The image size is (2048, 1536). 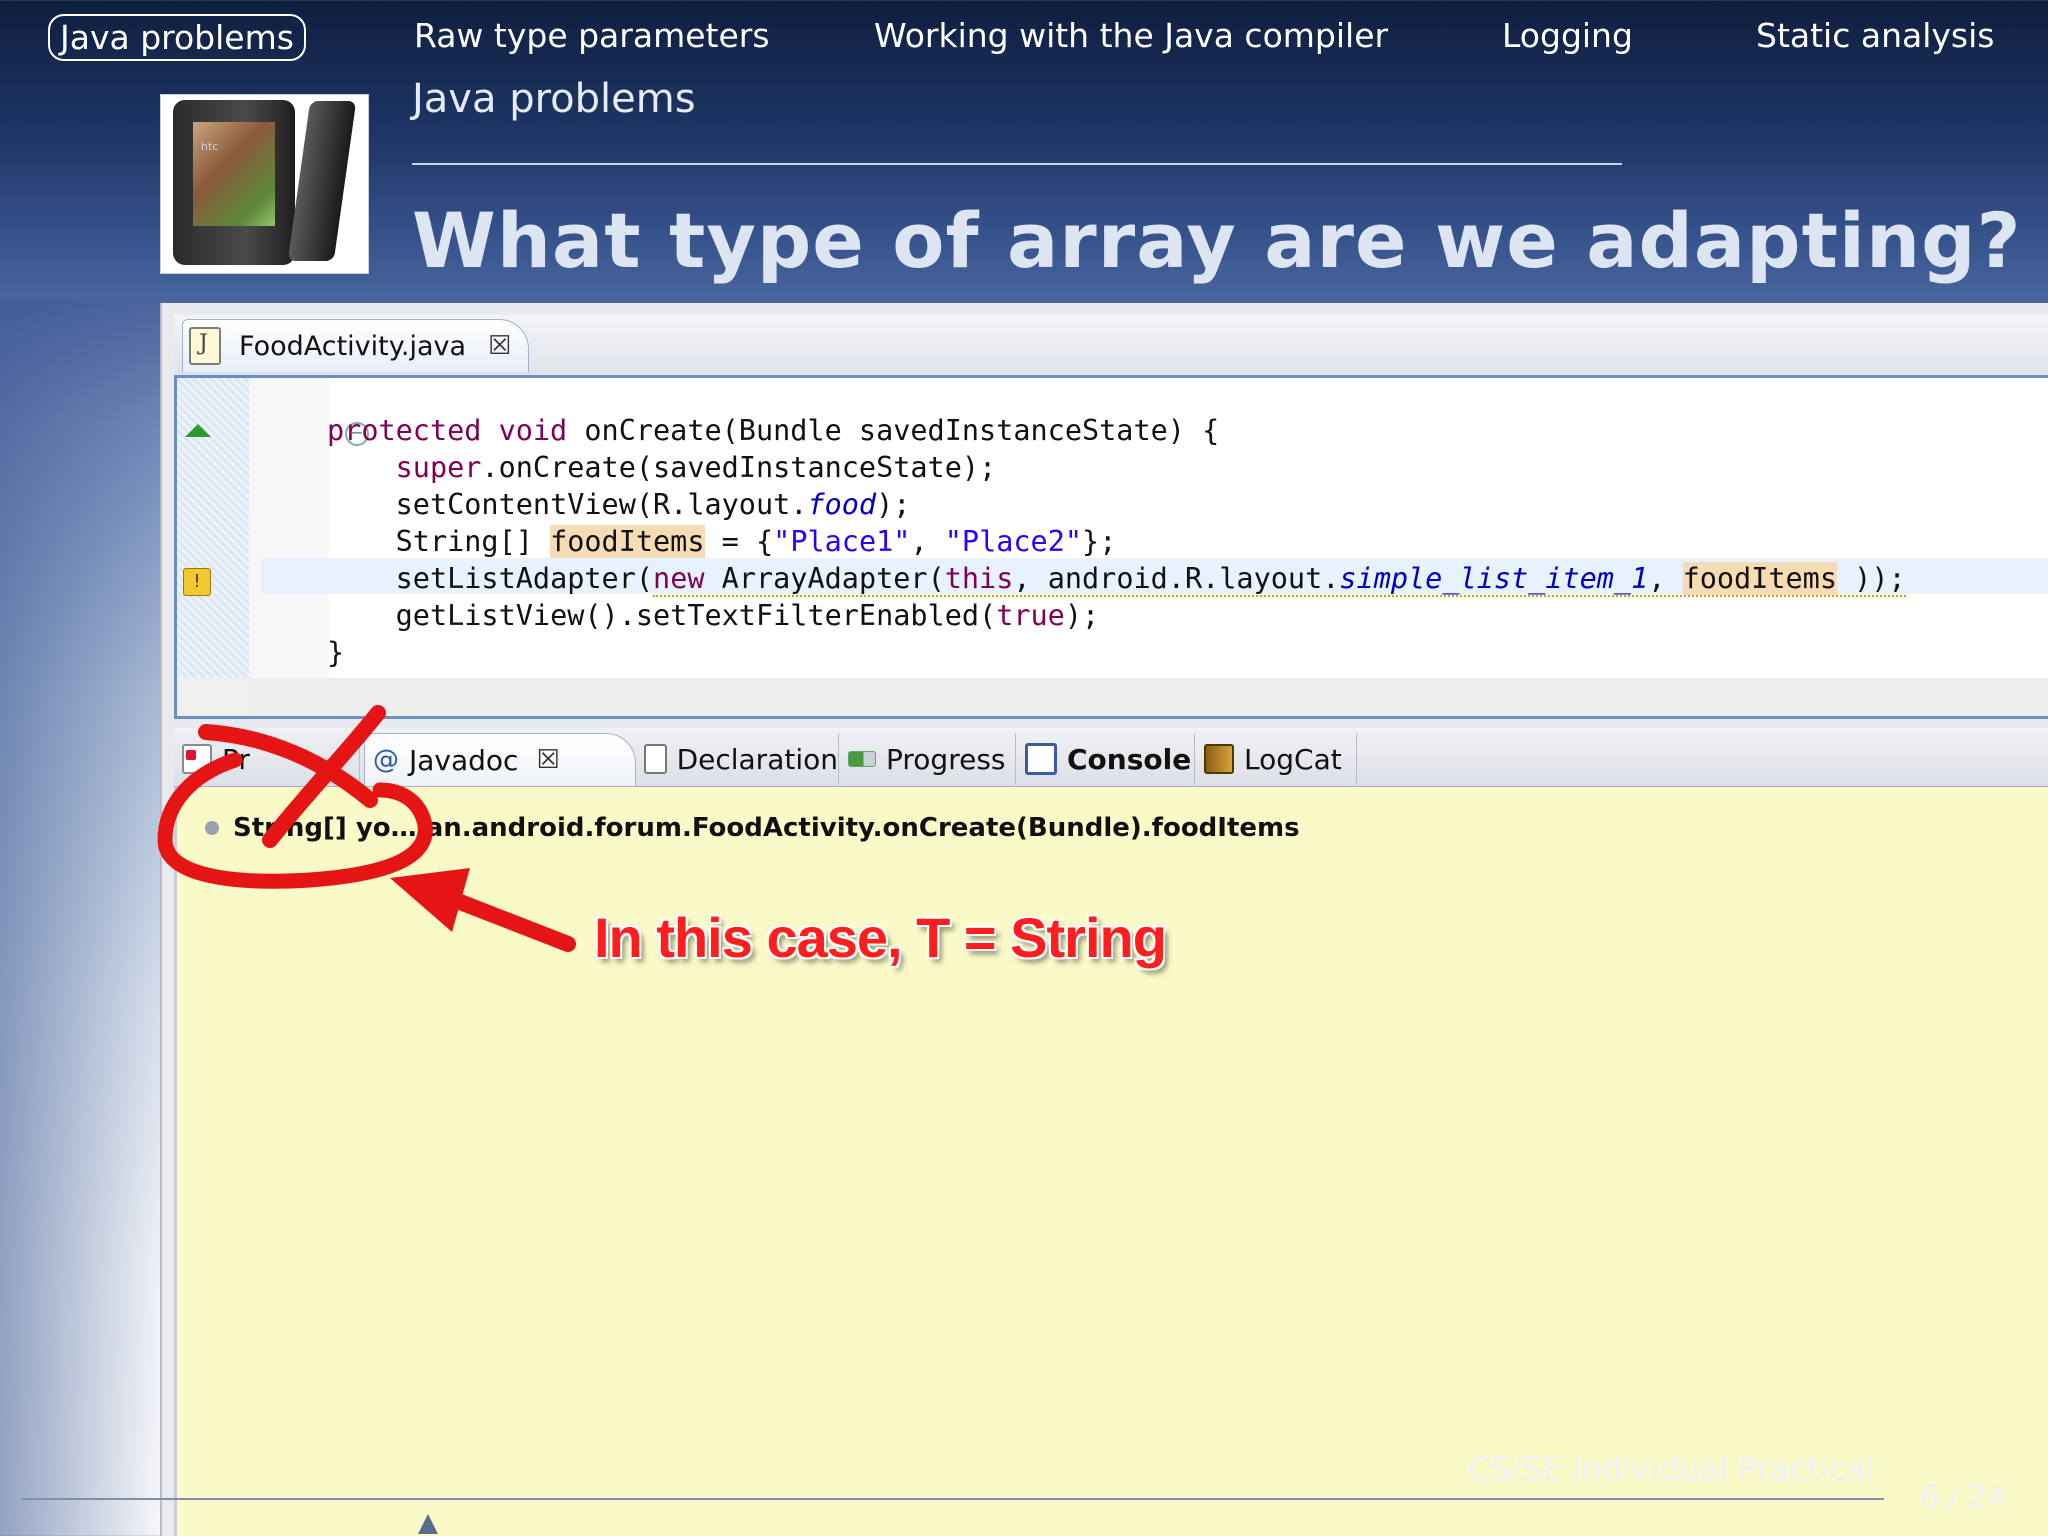 What do you see at coordinates (1494, 578) in the screenshot?
I see `field-ref: simple_list_item_1` at bounding box center [1494, 578].